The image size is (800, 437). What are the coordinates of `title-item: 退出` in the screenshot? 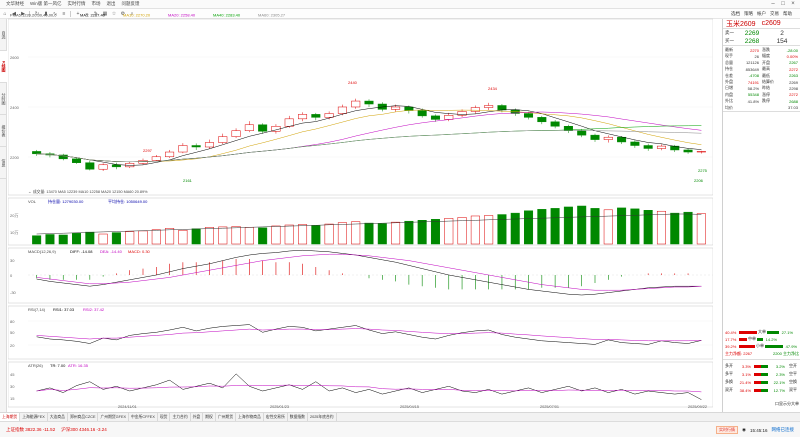 It's located at (111, 4).